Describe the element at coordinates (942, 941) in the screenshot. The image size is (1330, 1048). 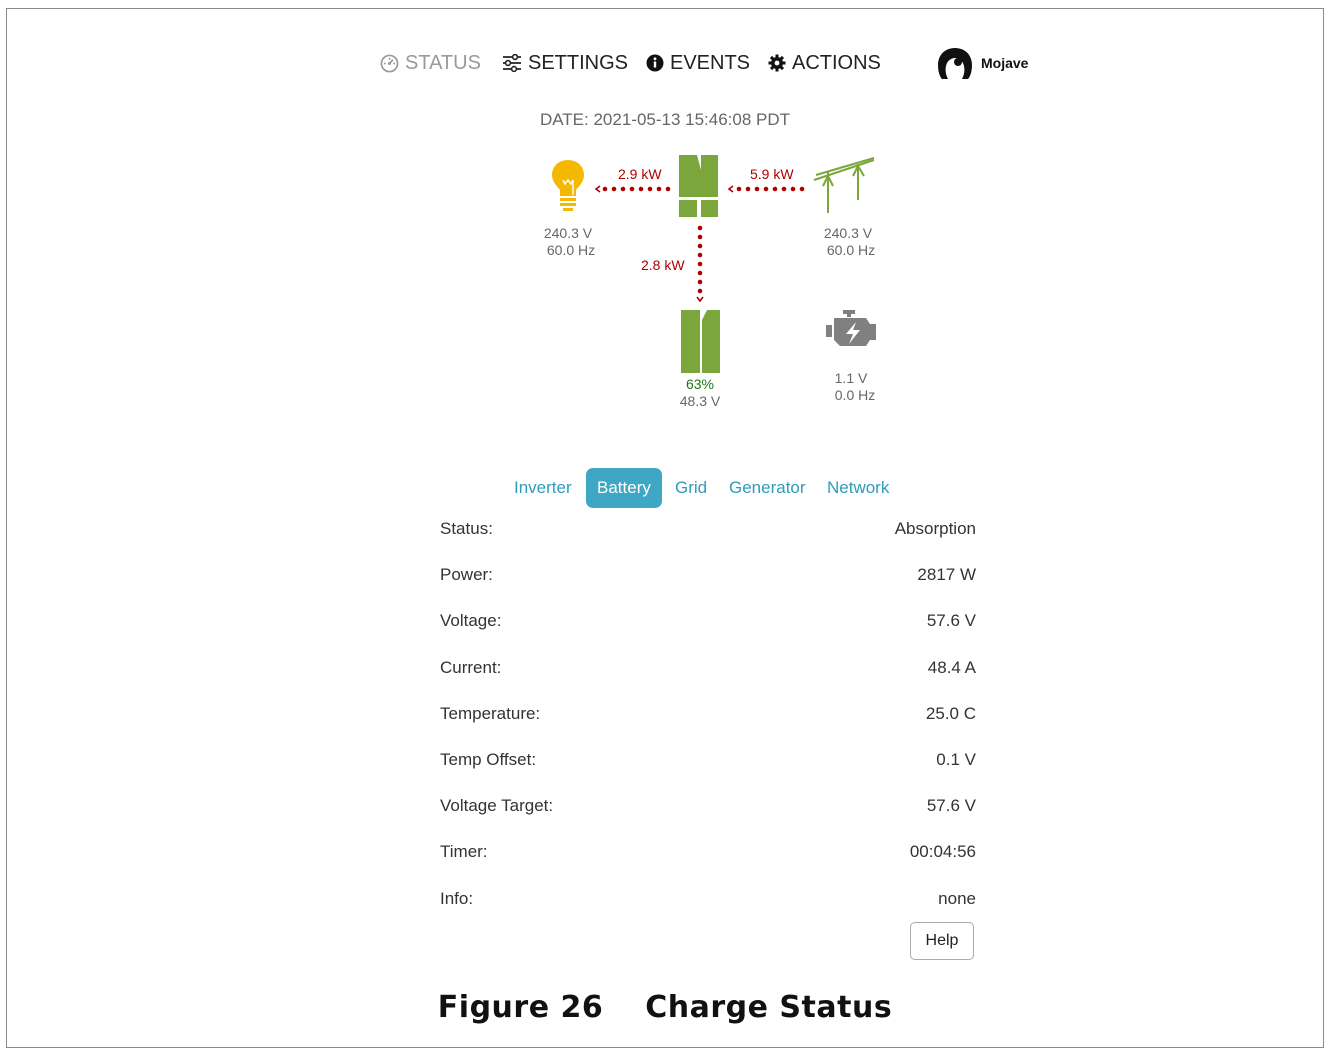
I see `help-button: Help` at that location.